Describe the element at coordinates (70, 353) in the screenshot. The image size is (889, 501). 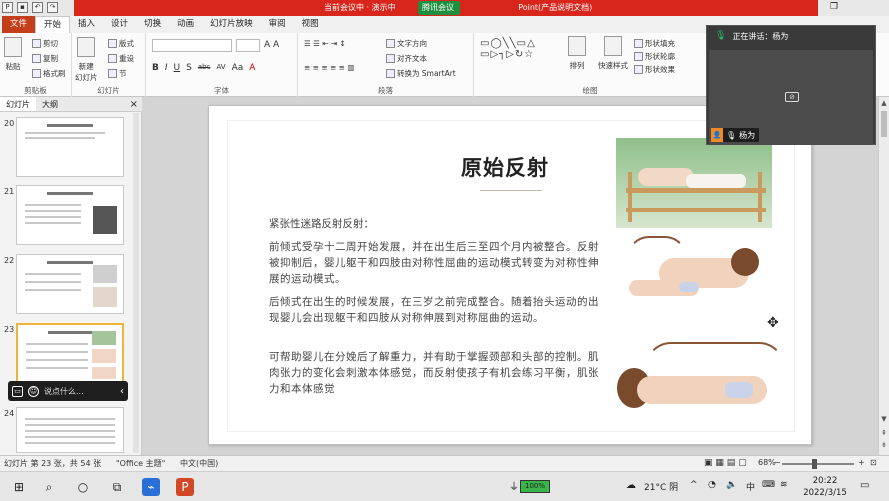
I see `slide-thumbnail-selected` at that location.